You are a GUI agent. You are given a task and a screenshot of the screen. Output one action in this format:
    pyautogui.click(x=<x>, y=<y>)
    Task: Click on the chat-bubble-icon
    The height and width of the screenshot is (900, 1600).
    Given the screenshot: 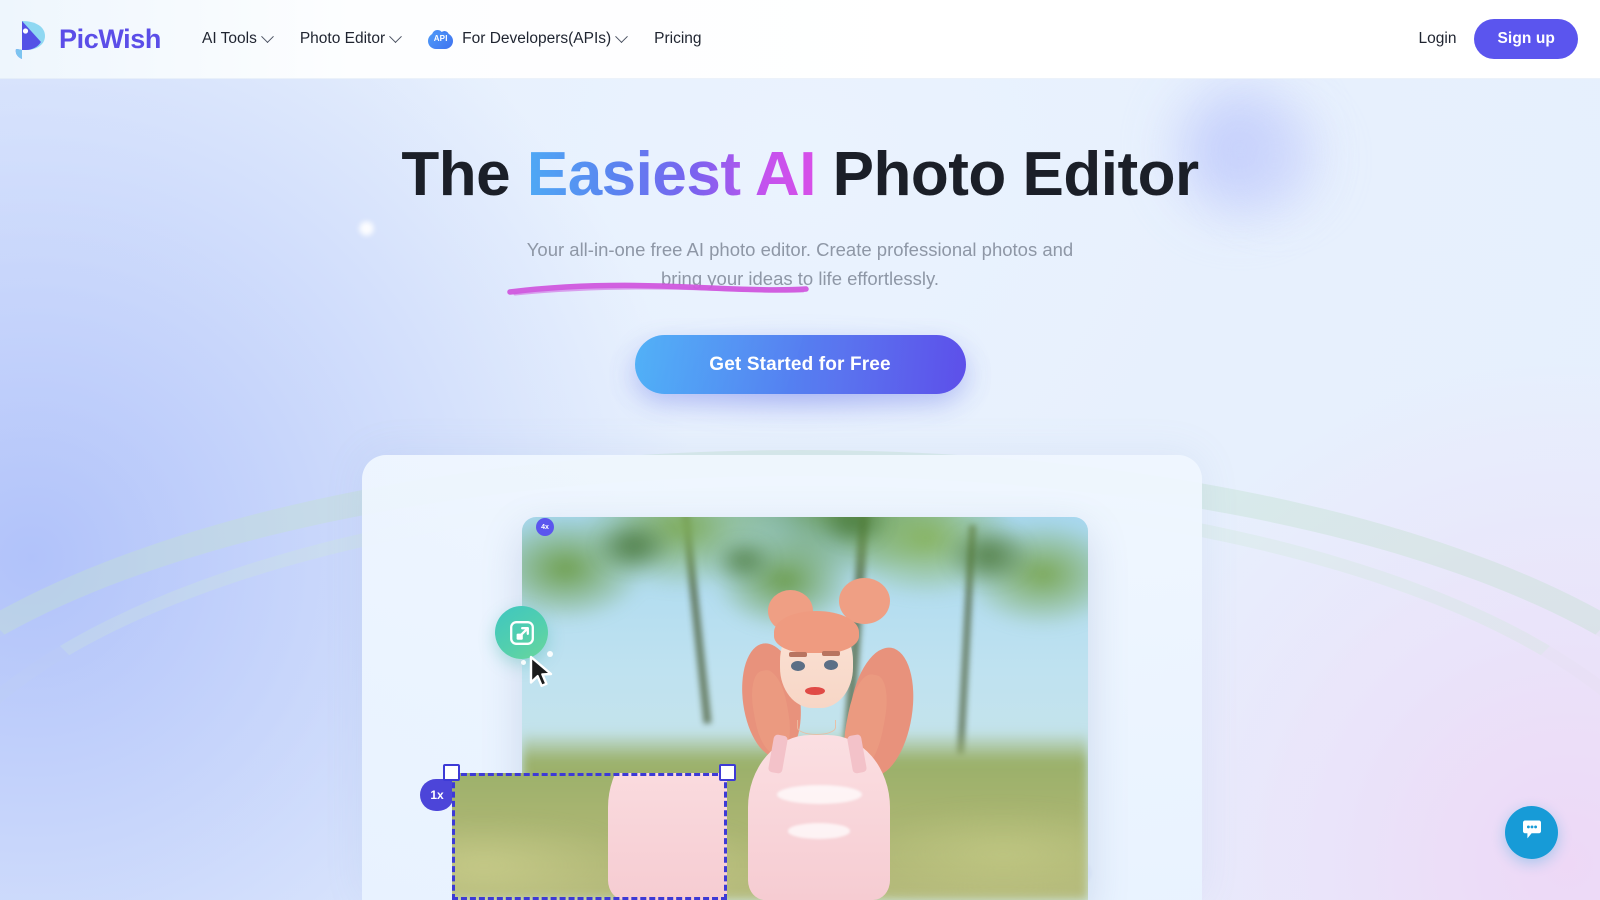 What is the action you would take?
    pyautogui.click(x=1532, y=832)
    